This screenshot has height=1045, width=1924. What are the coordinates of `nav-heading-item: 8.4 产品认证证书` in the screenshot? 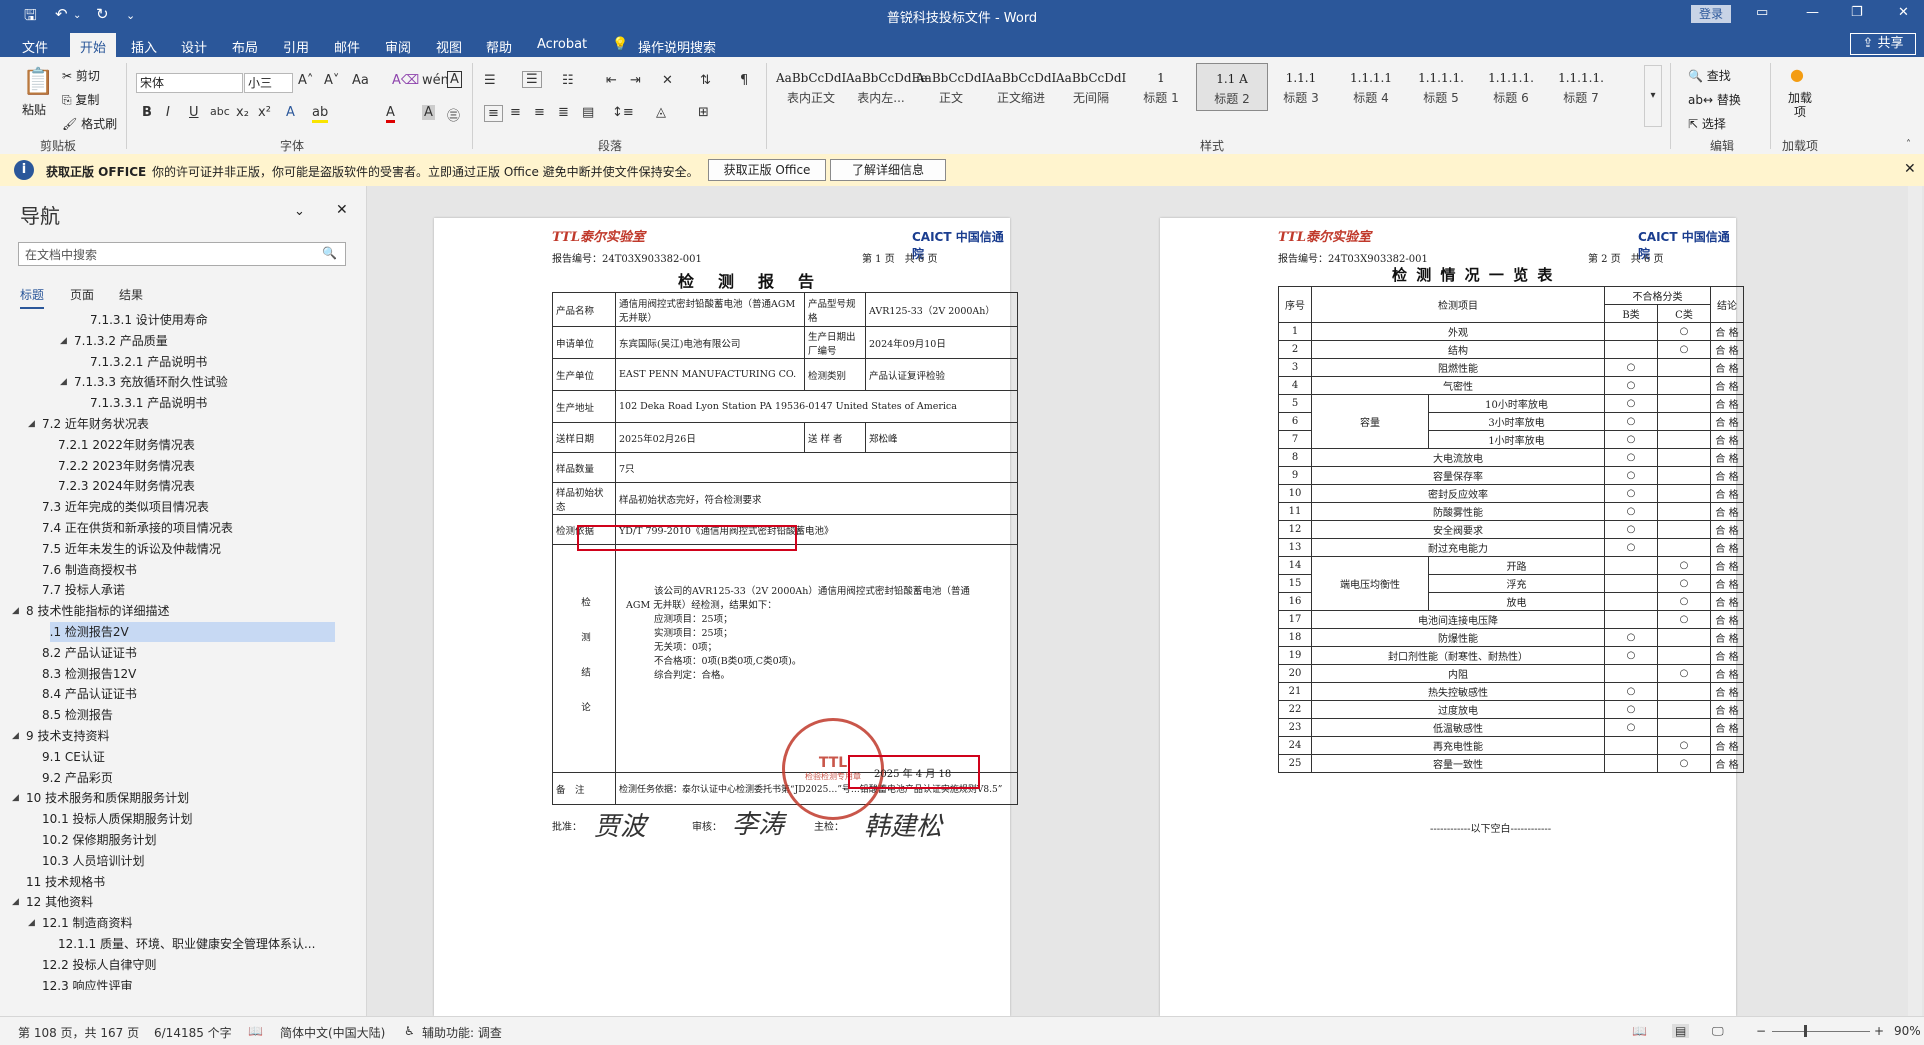 It's located at (170, 694).